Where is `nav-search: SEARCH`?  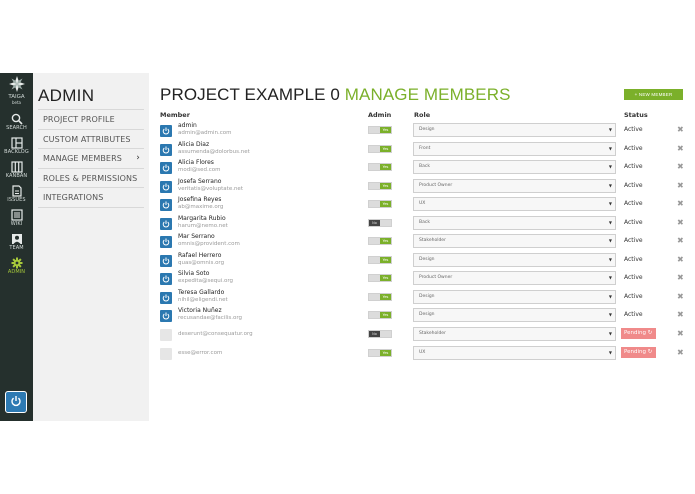
nav-search: SEARCH is located at coordinates (16, 123).